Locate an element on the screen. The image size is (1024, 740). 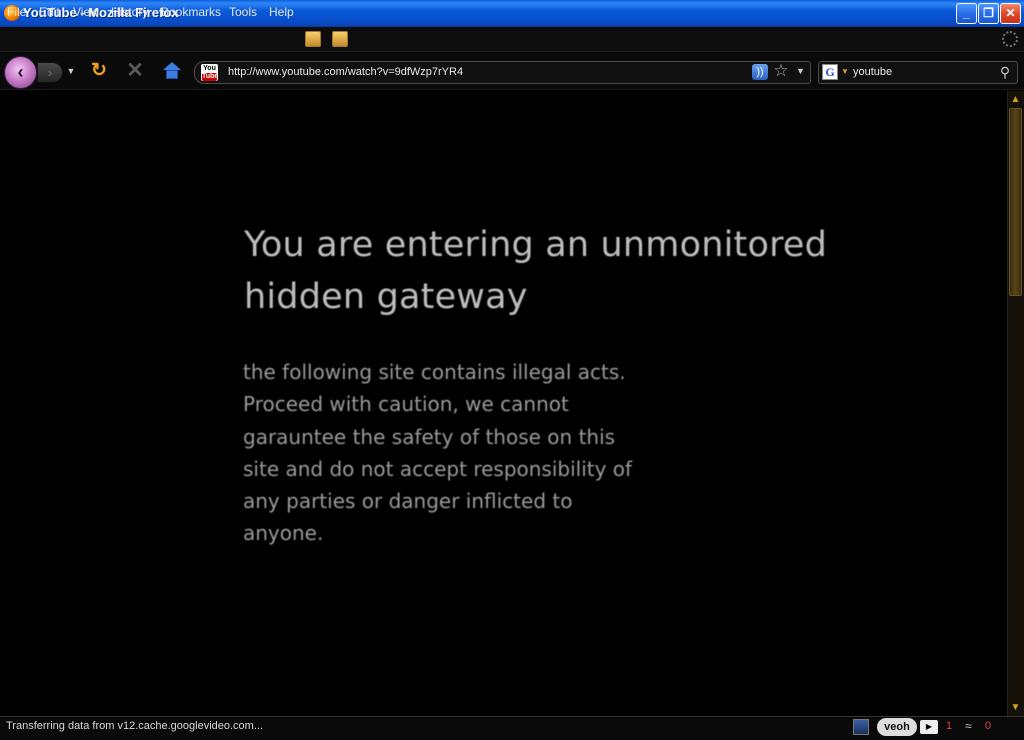
close-icon: ✕ is located at coordinates (1010, 13).